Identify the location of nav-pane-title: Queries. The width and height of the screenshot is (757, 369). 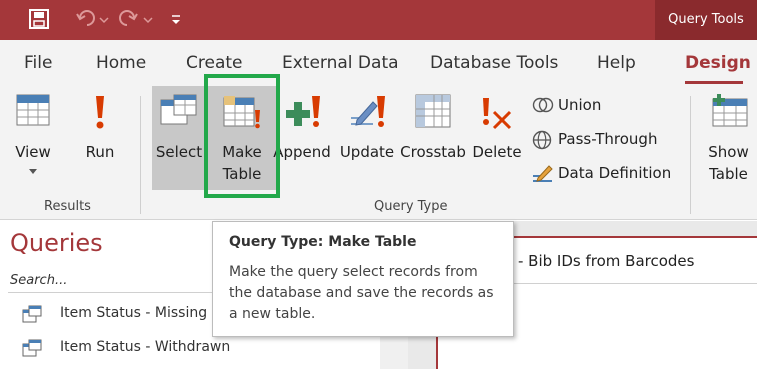
(56, 243).